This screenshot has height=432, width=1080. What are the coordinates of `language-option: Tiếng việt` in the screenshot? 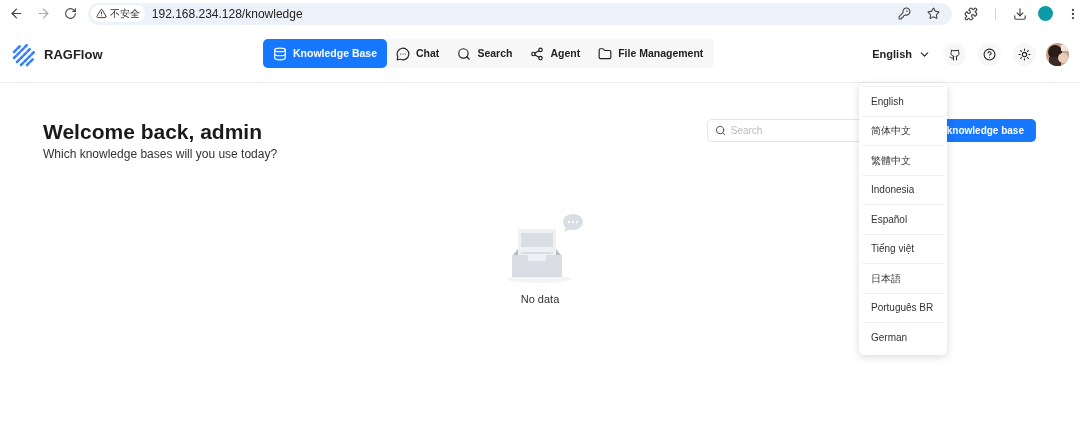 It's located at (903, 248).